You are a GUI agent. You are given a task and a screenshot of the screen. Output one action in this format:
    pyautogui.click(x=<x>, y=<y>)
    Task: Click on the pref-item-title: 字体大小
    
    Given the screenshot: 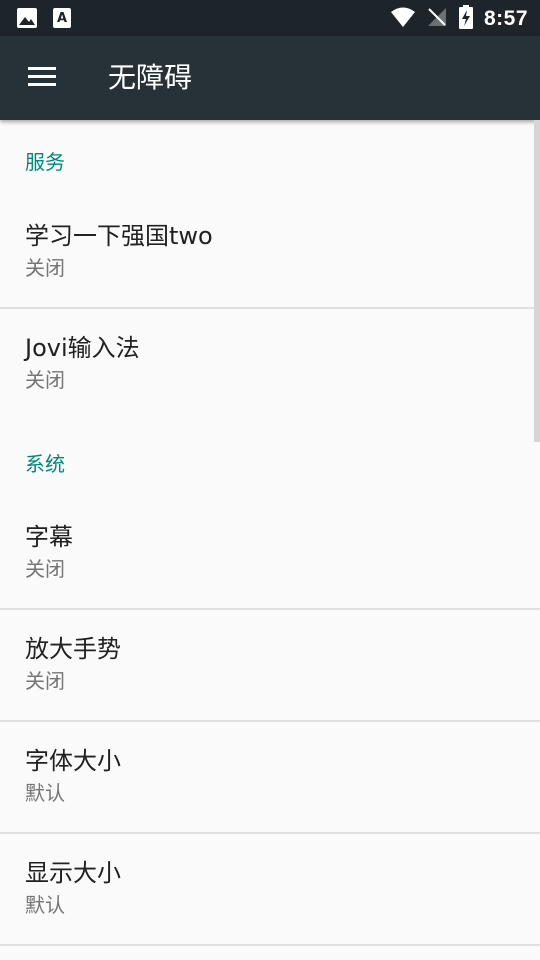 What is the action you would take?
    pyautogui.click(x=73, y=761)
    